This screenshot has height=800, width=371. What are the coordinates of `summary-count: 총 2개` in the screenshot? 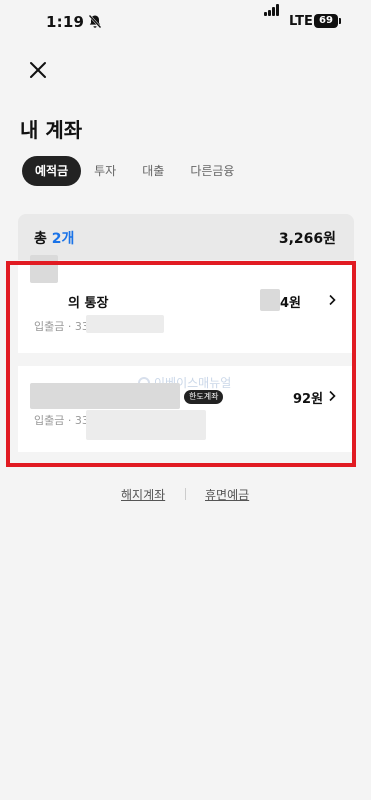 It's located at (54, 238).